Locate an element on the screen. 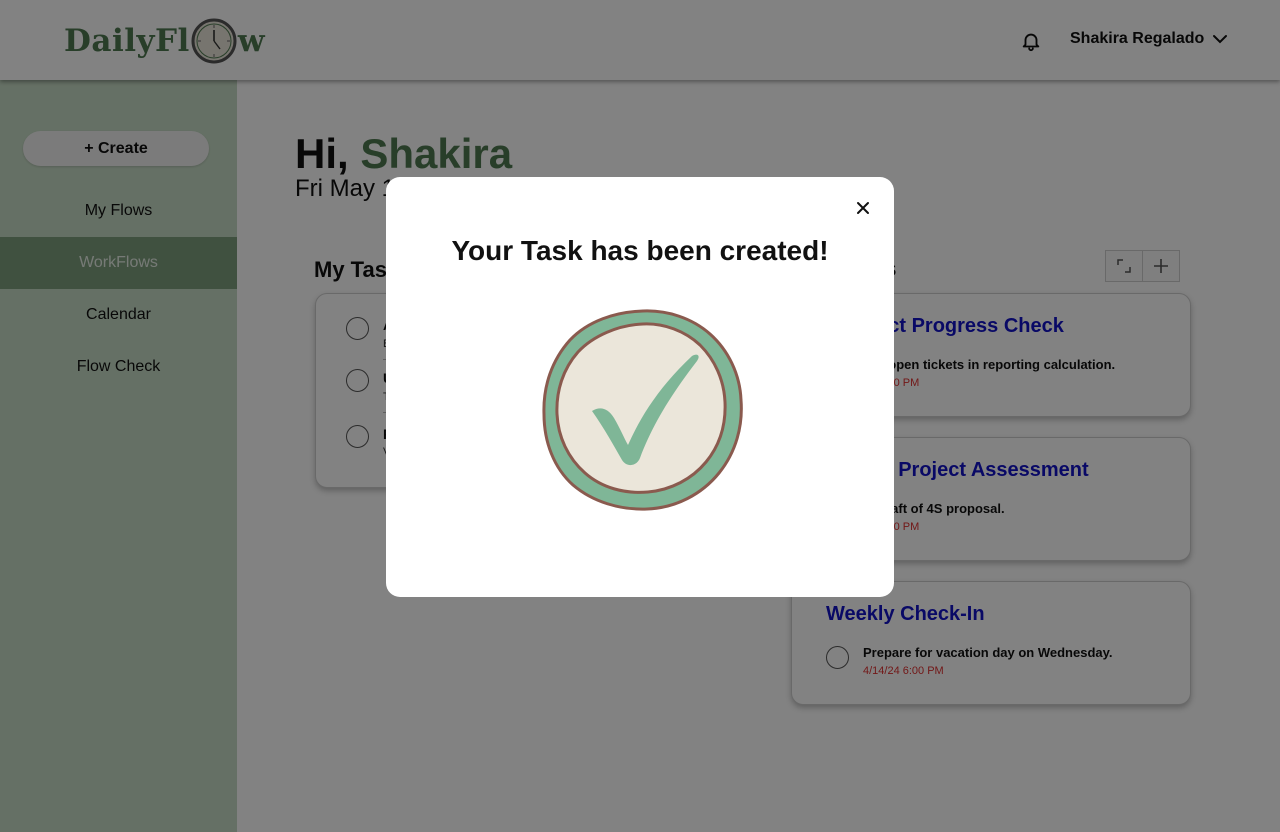  checkmark-badge-icon is located at coordinates (642, 410).